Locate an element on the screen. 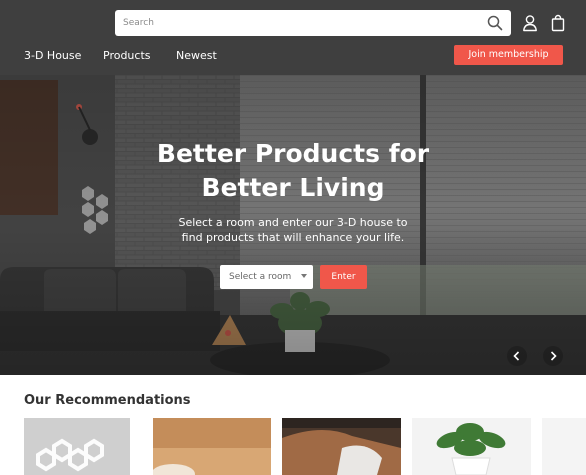  wood-lamp-image is located at coordinates (212, 446).